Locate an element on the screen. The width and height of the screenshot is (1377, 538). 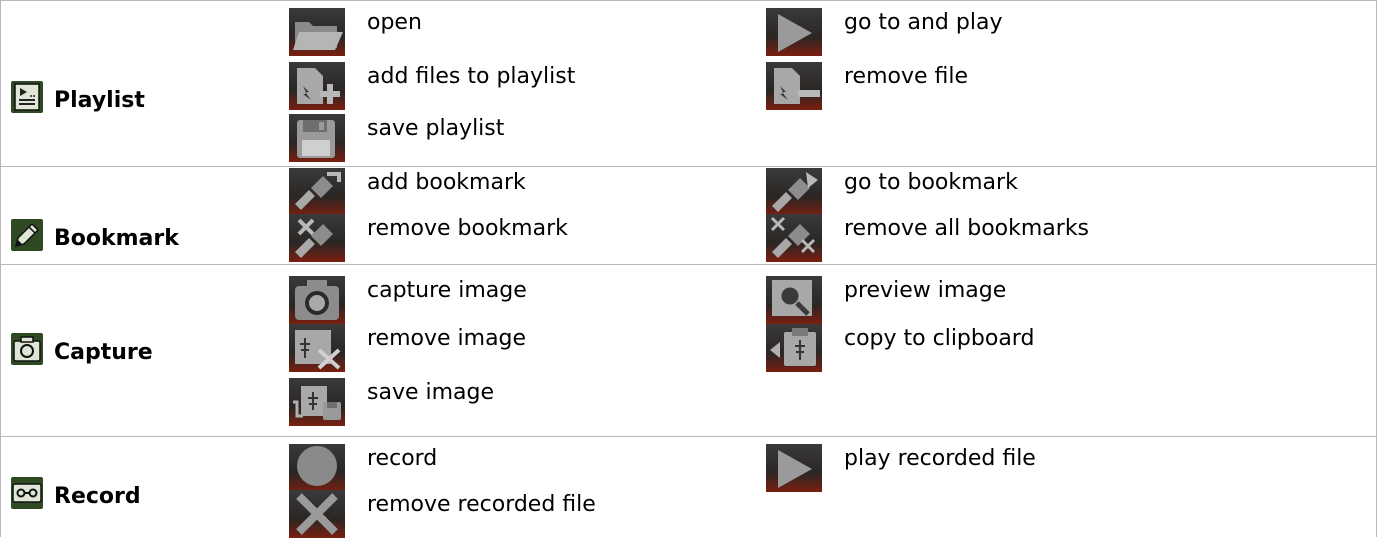
item-label: save image is located at coordinates (431, 392).